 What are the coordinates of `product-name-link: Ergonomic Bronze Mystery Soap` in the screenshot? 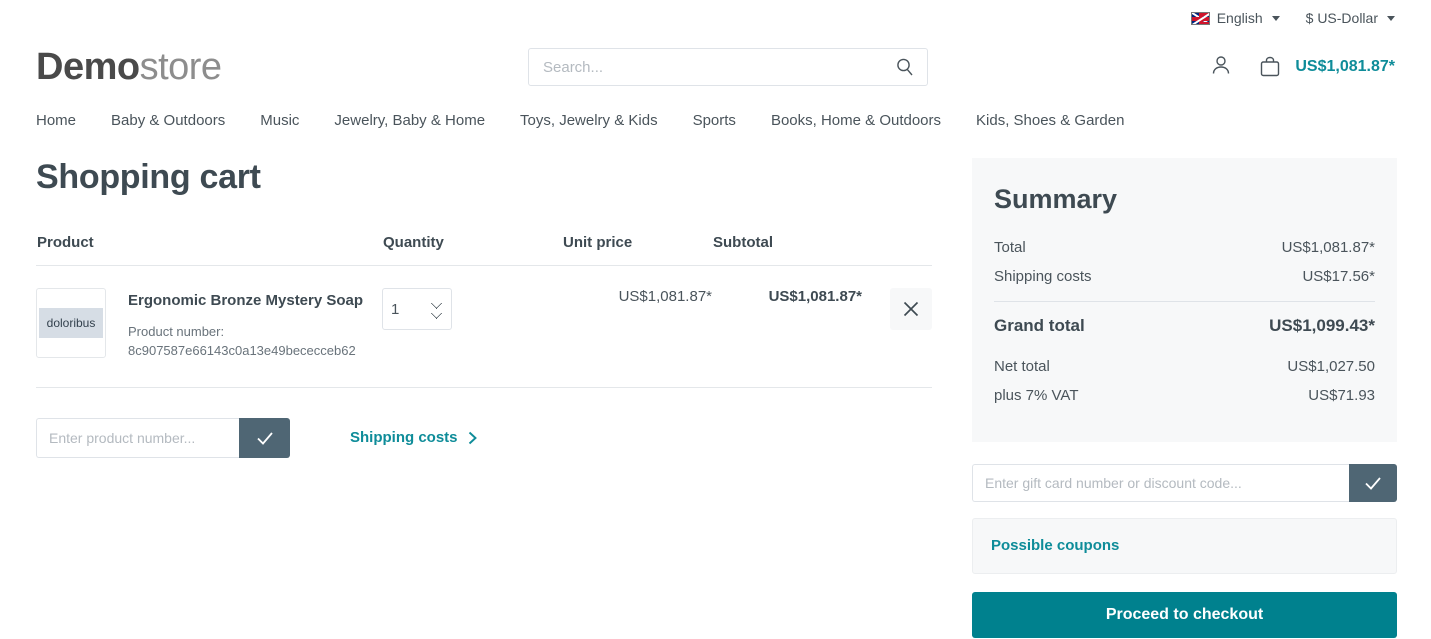 It's located at (245, 300).